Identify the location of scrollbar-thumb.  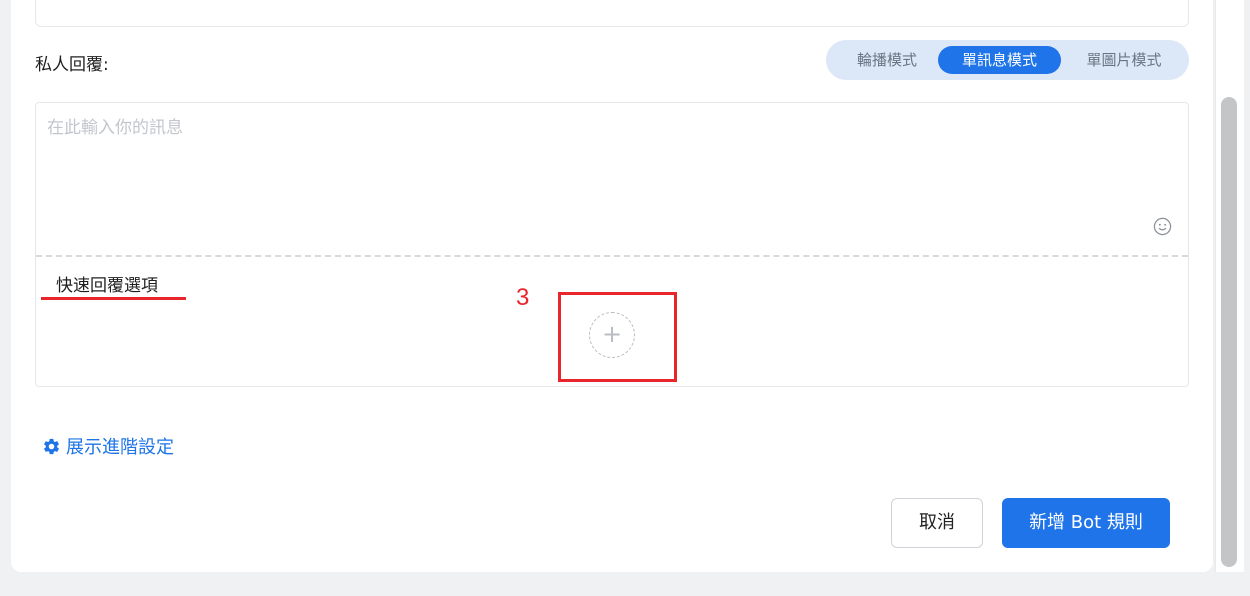
(1229, 332).